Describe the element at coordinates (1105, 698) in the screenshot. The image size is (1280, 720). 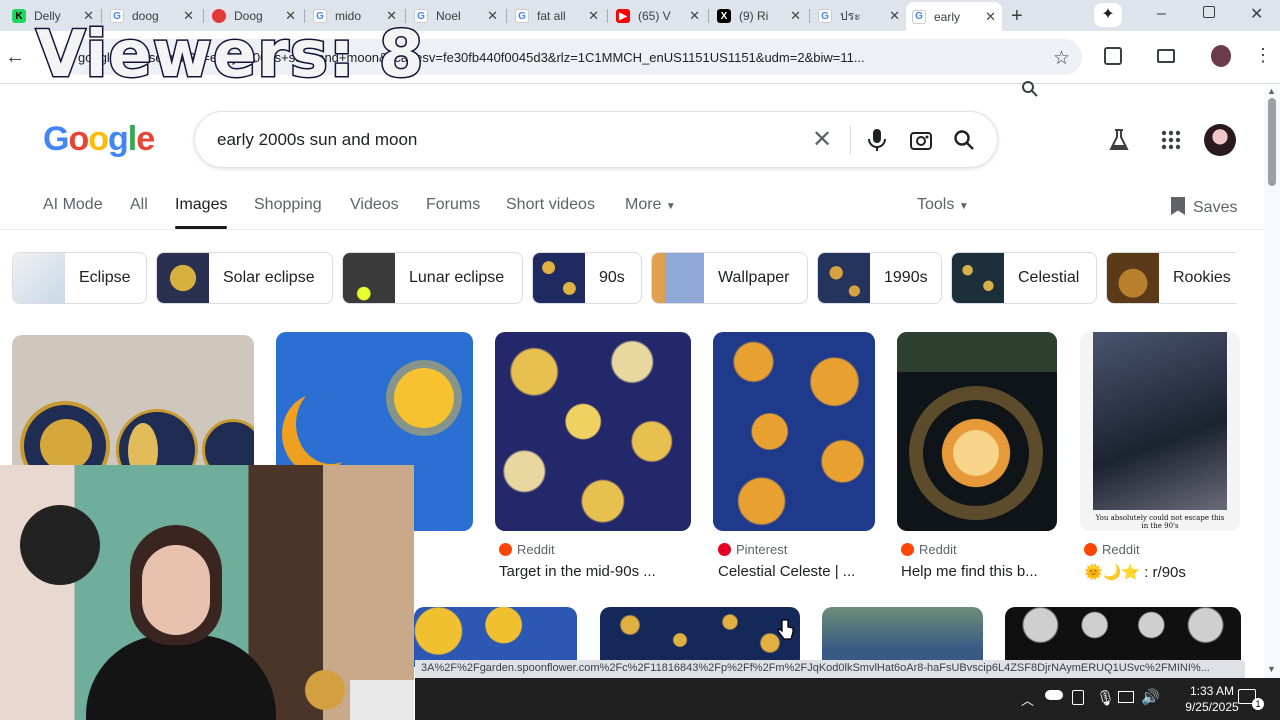
I see `microphone-tray-icon: 🎙` at that location.